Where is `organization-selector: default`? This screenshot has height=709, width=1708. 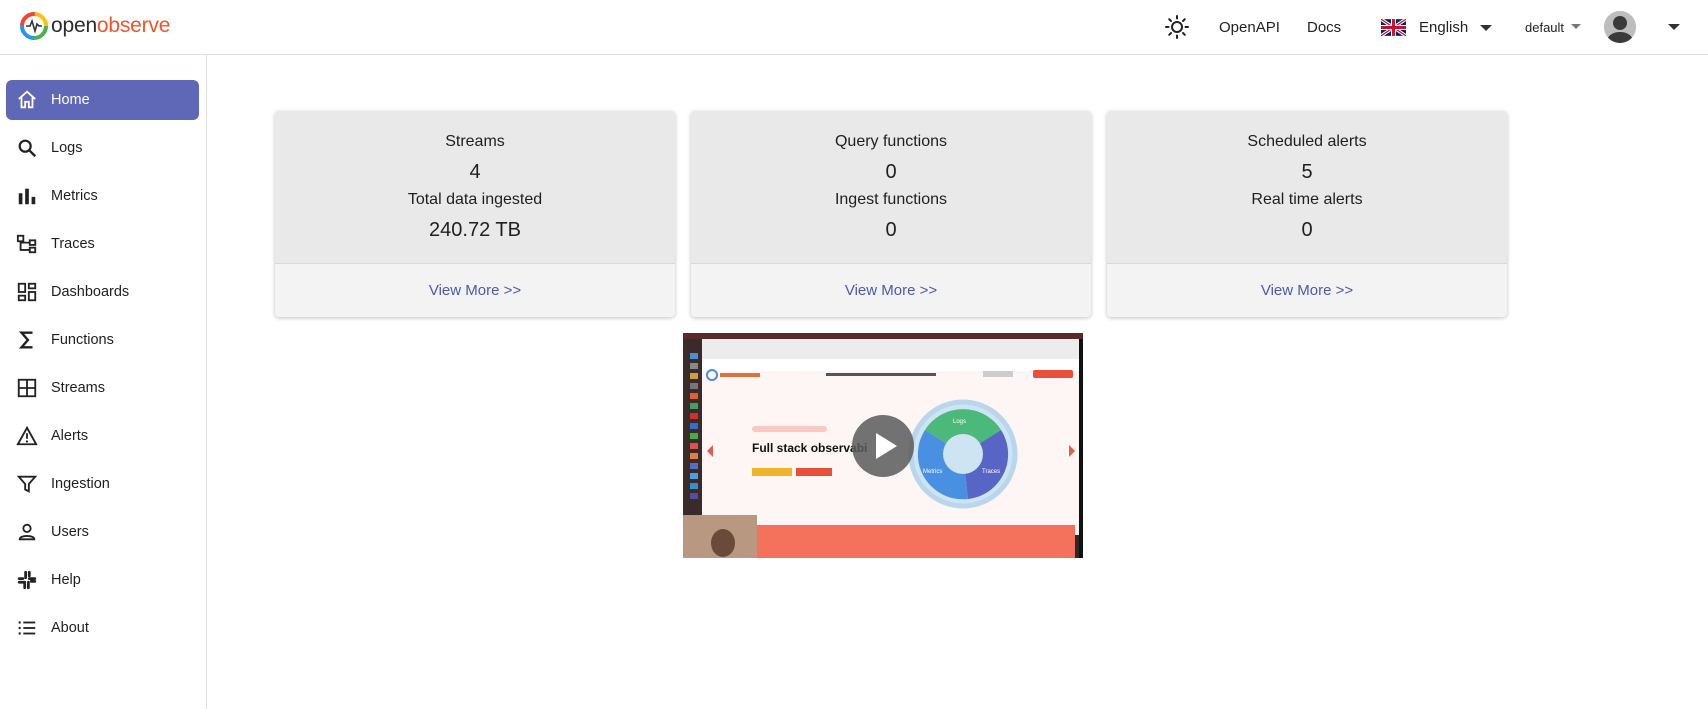 organization-selector: default is located at coordinates (1553, 27).